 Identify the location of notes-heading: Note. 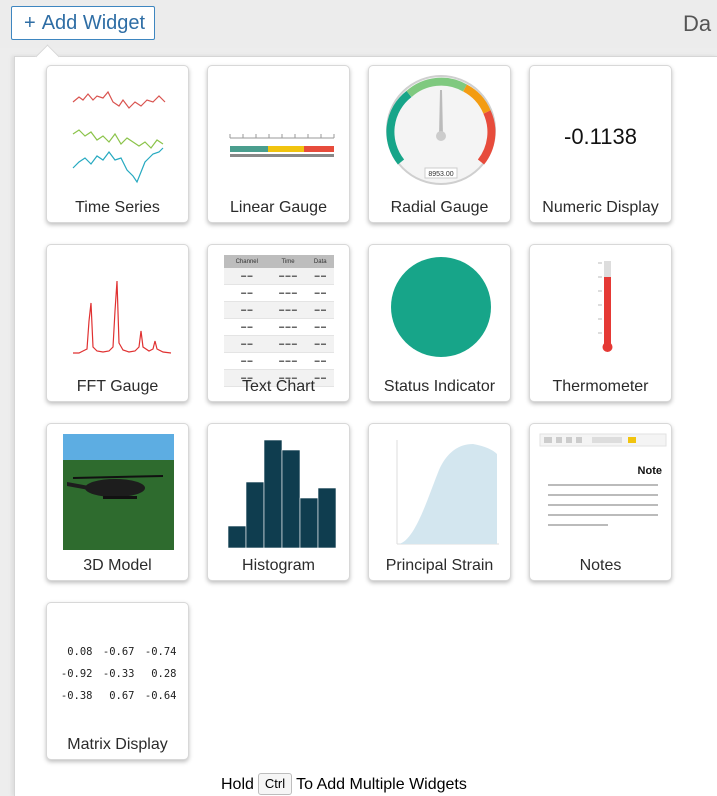
(650, 471).